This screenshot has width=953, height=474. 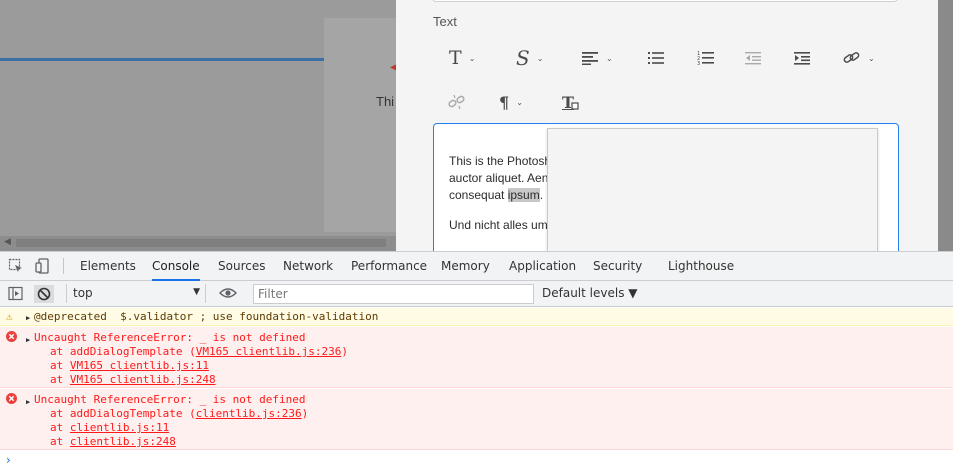 What do you see at coordinates (500, 161) in the screenshot?
I see `editor-line: This is the Photosh` at bounding box center [500, 161].